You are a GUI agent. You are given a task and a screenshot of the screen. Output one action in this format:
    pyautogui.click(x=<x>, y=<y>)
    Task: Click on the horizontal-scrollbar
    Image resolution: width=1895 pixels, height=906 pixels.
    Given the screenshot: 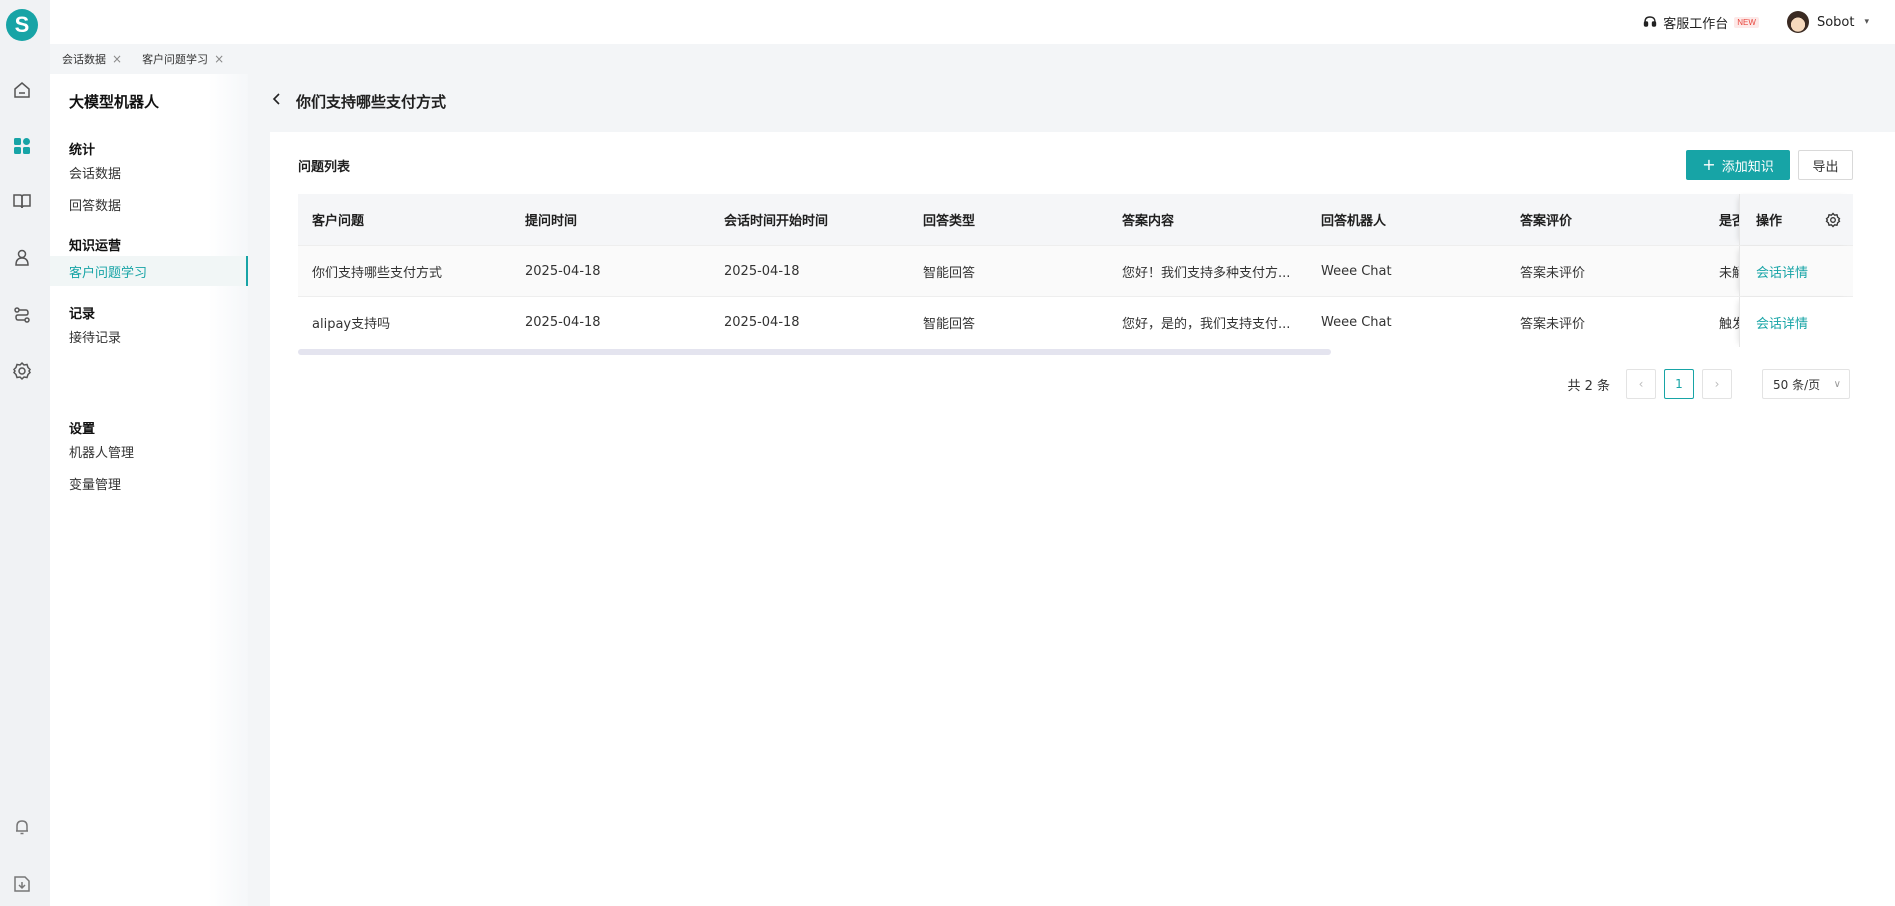 What is the action you would take?
    pyautogui.click(x=1075, y=351)
    